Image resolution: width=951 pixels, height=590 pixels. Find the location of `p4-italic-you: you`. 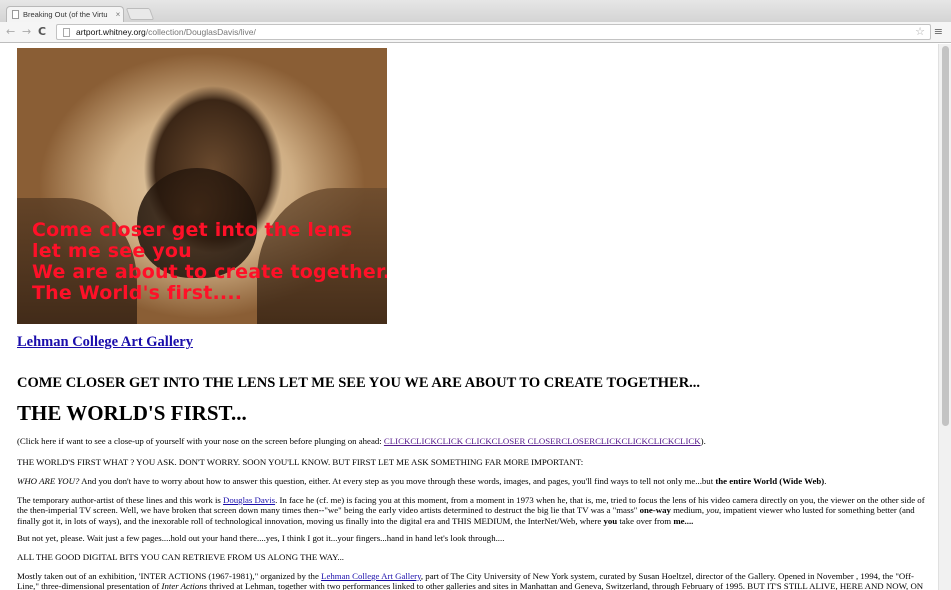

p4-italic-you: you is located at coordinates (713, 510).